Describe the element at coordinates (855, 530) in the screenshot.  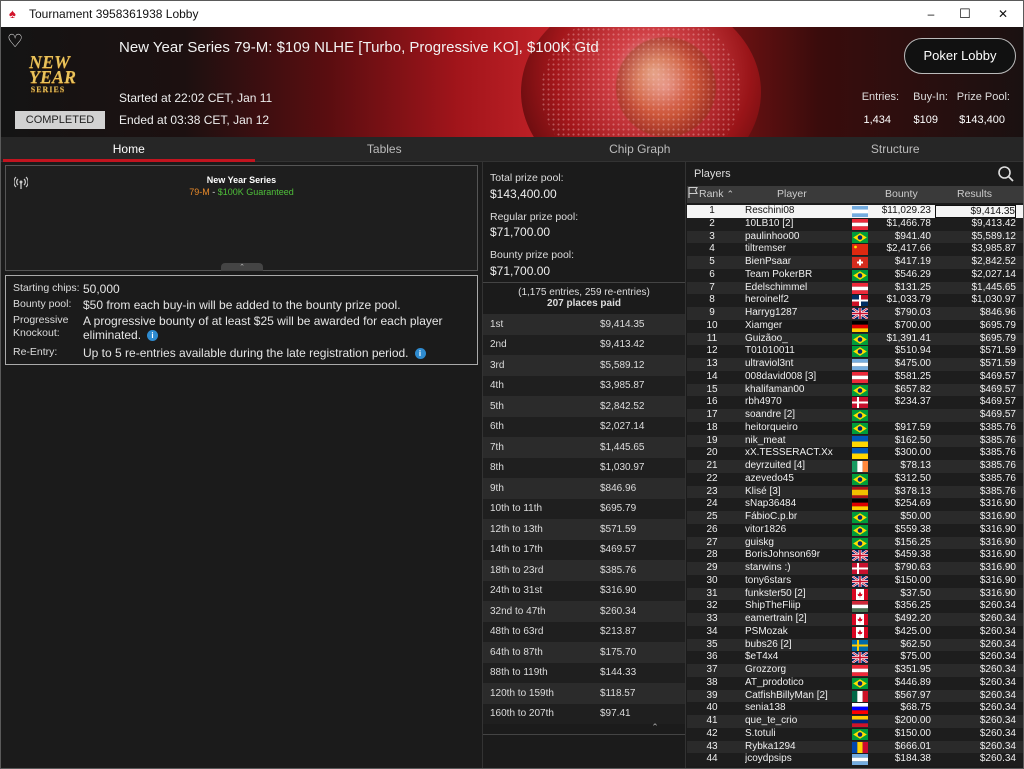
I see `player-row: 26 vitor1826 $559.38 $316.90` at that location.